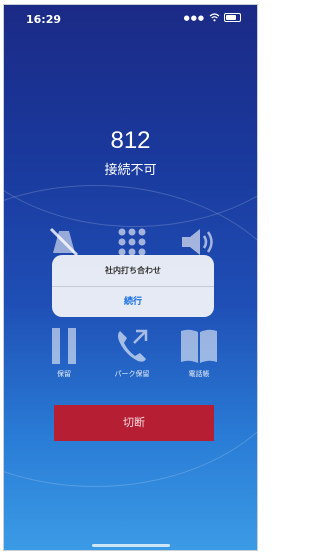 The height and width of the screenshot is (555, 320). I want to click on hold-icon, so click(64, 346).